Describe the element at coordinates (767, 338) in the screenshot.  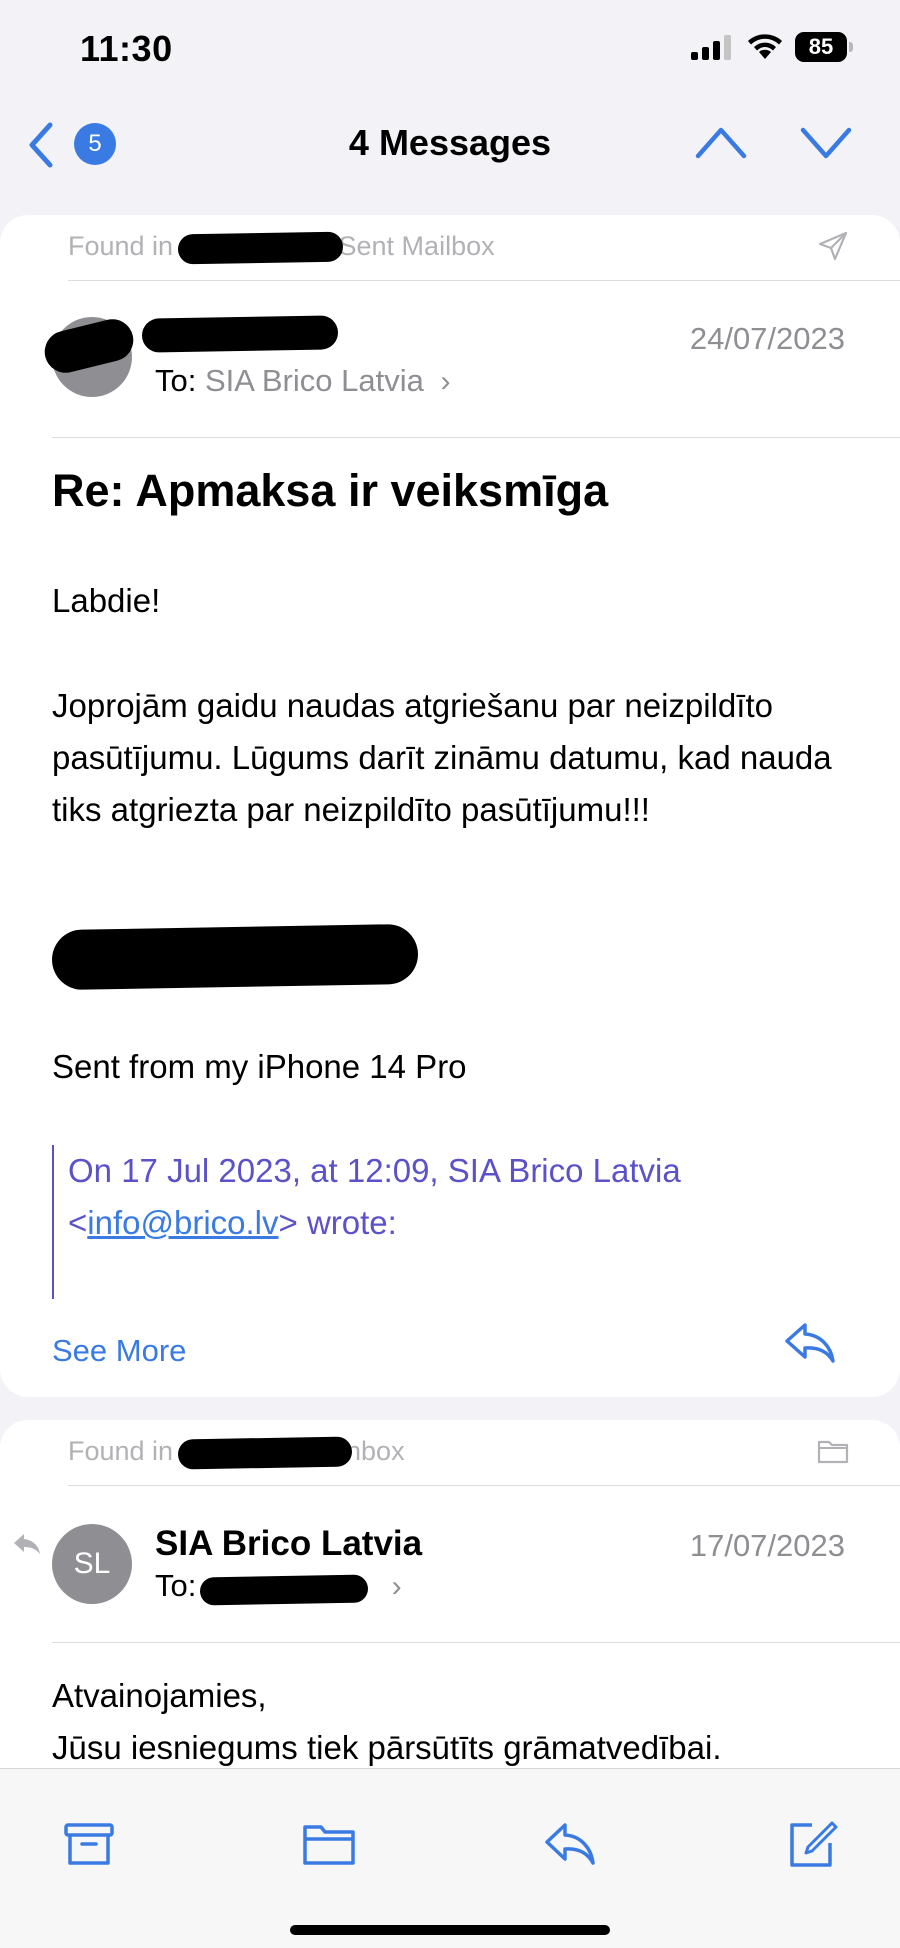
I see `message-date: 24/07/2023` at that location.